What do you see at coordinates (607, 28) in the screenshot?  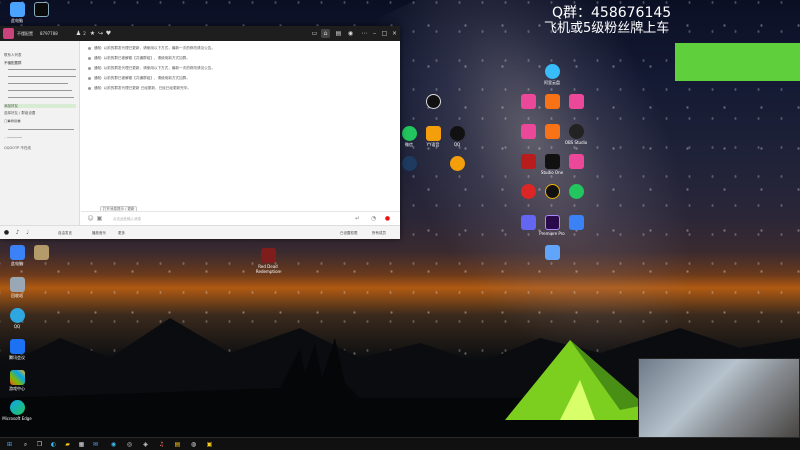 I see `stream-slogan: 飞机或5级粉丝牌上车` at bounding box center [607, 28].